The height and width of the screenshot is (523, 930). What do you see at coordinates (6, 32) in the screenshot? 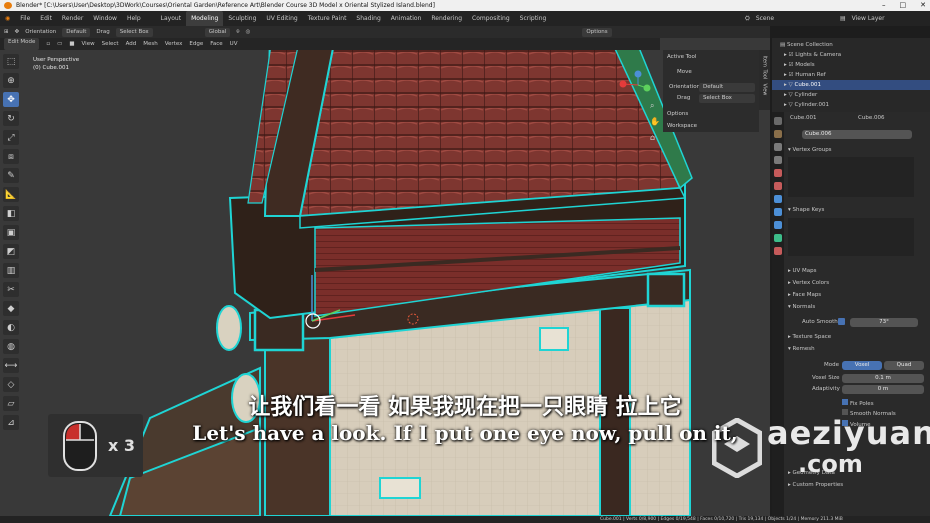
I see `editor-type-icon: ⊞` at bounding box center [6, 32].